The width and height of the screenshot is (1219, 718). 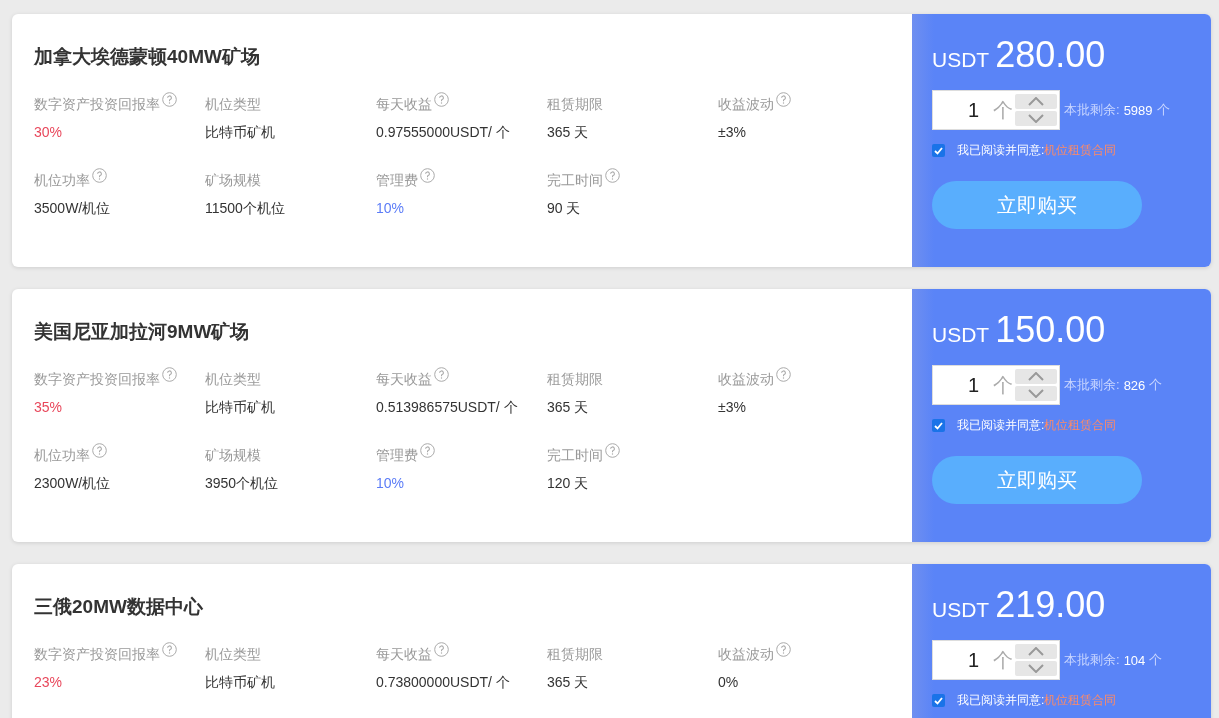 What do you see at coordinates (568, 484) in the screenshot?
I see `stat-value: 120 天` at bounding box center [568, 484].